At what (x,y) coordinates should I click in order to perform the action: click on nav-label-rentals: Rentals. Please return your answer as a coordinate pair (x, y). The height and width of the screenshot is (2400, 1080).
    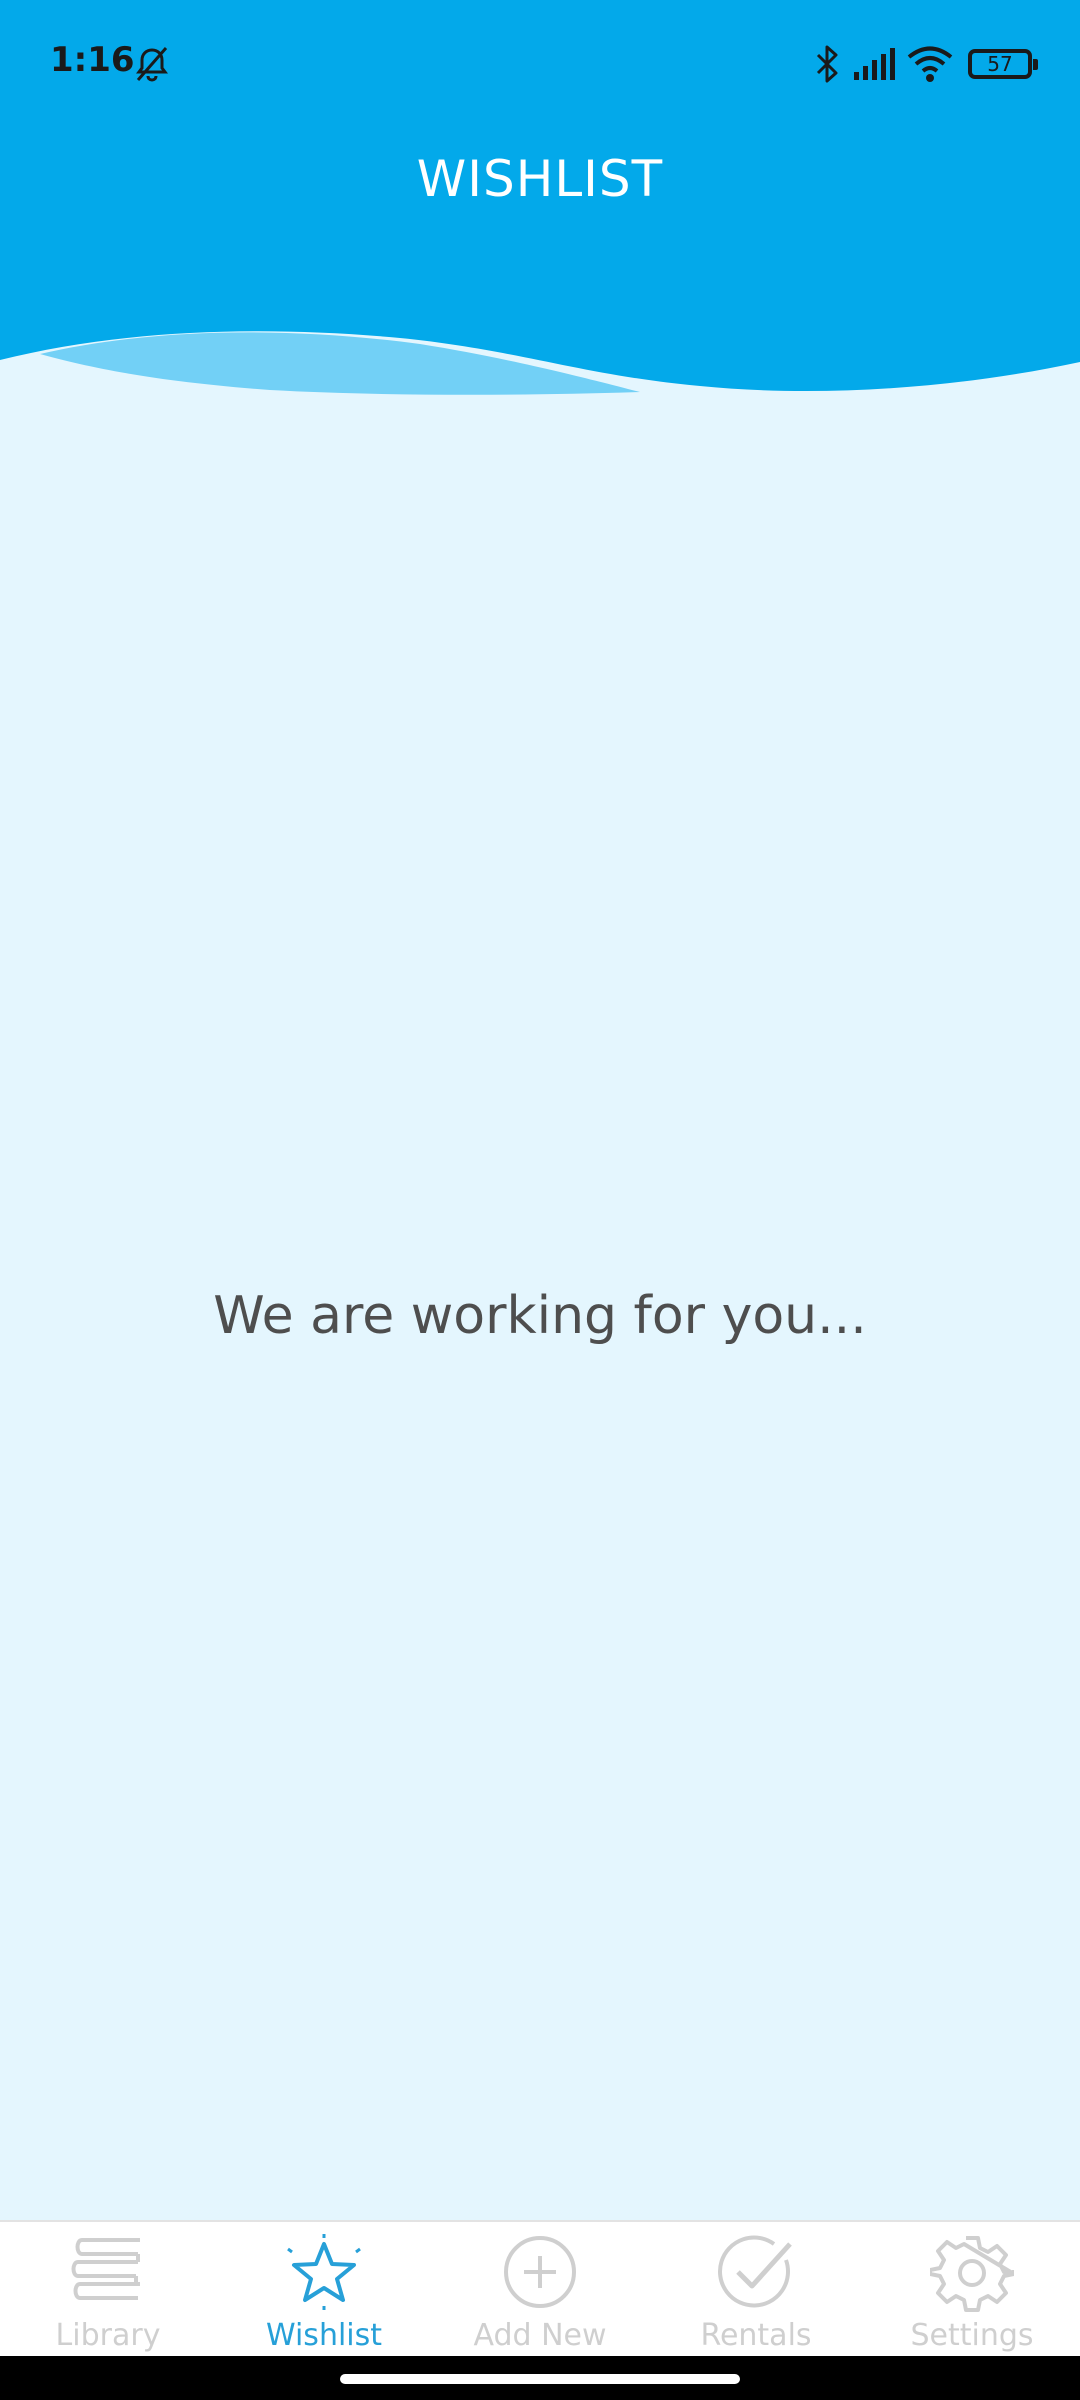
    Looking at the image, I should click on (756, 2335).